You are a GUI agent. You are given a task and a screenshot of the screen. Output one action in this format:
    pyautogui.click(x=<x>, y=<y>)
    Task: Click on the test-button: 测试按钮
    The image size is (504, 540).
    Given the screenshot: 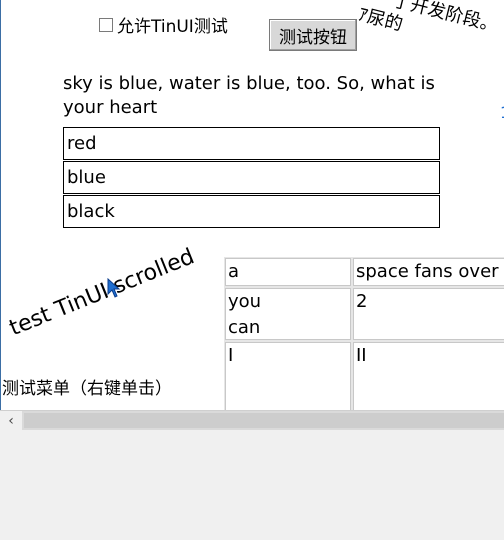 What is the action you would take?
    pyautogui.click(x=313, y=35)
    